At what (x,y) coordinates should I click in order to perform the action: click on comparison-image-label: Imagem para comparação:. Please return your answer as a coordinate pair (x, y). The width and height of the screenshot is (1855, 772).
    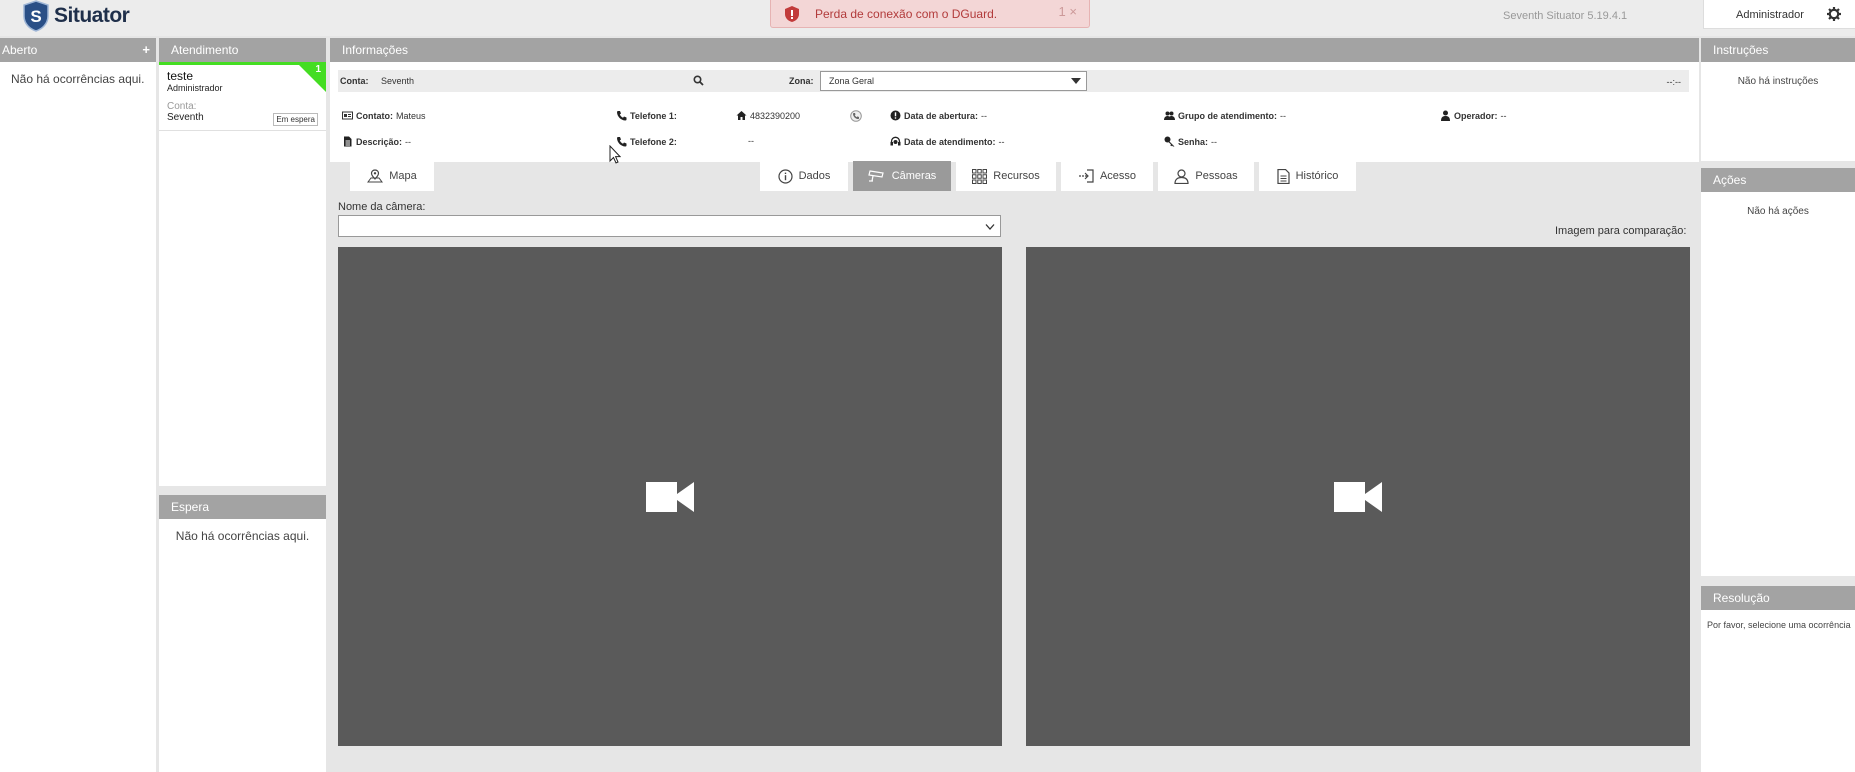
    Looking at the image, I should click on (1621, 231).